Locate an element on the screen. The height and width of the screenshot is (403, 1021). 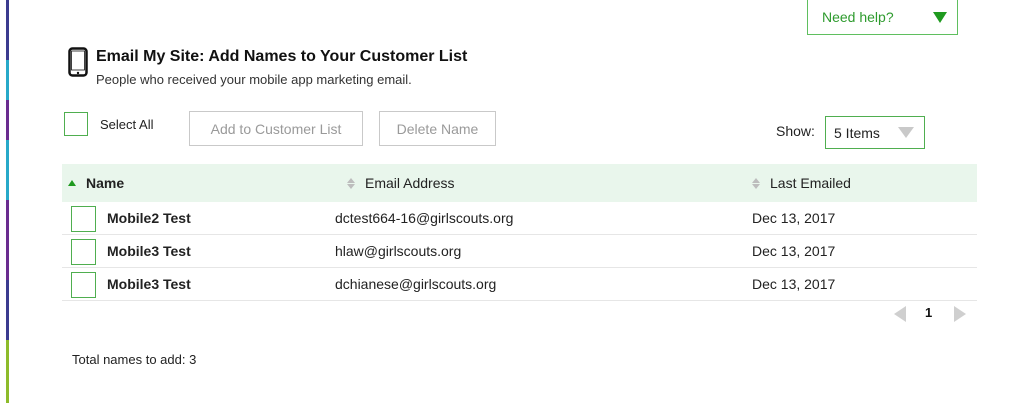
need-help-dropdown: Need help? is located at coordinates (882, 17).